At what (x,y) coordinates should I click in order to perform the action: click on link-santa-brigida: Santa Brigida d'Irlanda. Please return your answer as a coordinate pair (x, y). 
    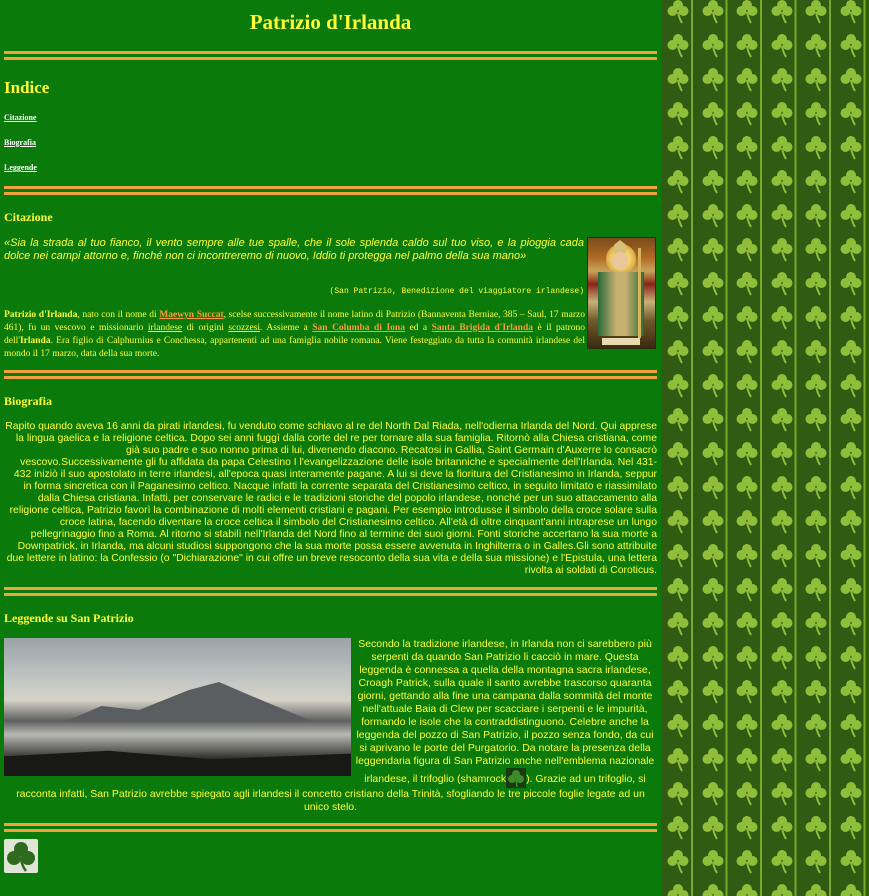
    Looking at the image, I should click on (482, 328).